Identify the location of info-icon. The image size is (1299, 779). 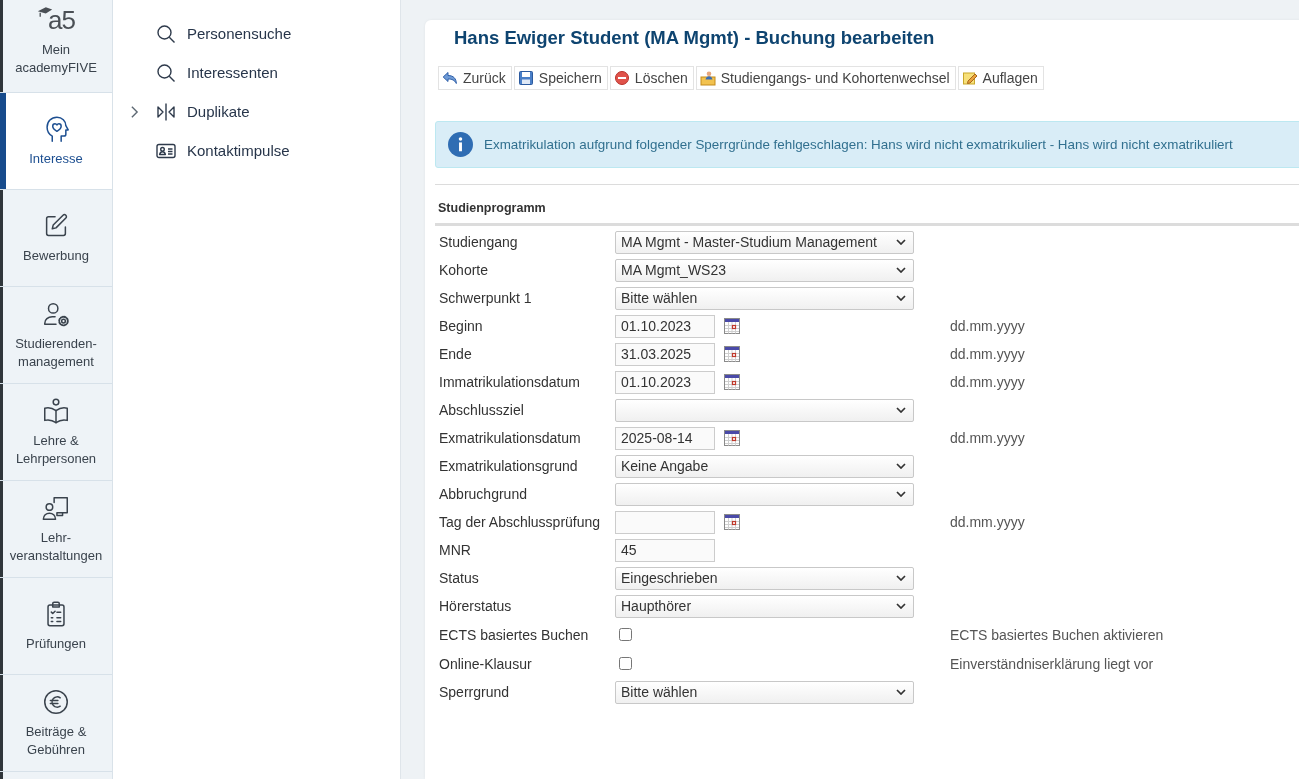
(460, 144).